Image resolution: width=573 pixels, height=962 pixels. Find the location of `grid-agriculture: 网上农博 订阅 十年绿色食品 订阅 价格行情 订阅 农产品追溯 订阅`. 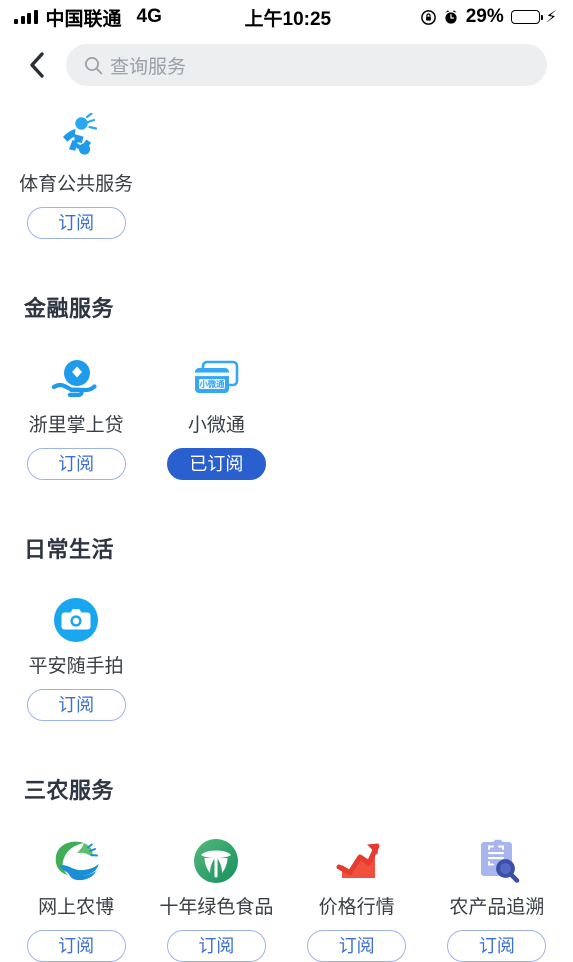

grid-agriculture: 网上农博 订阅 十年绿色食品 订阅 价格行情 订阅 农产品追溯 订阅 is located at coordinates (286, 898).